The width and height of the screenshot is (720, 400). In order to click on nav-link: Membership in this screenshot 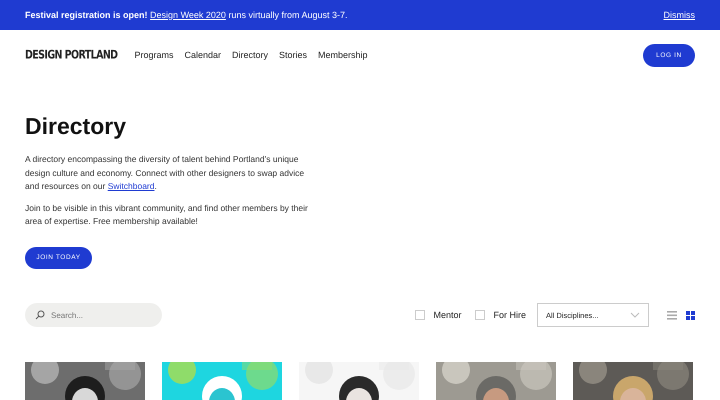, I will do `click(343, 55)`.